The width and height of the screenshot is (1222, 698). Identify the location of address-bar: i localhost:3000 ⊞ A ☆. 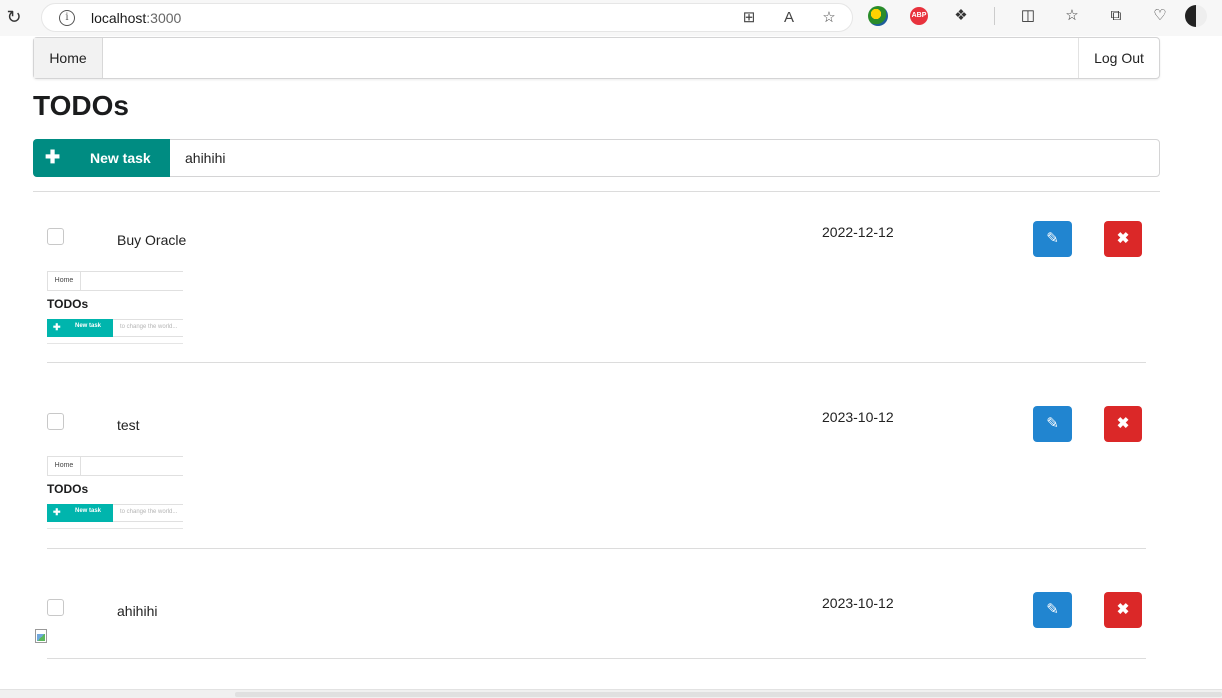
(447, 17).